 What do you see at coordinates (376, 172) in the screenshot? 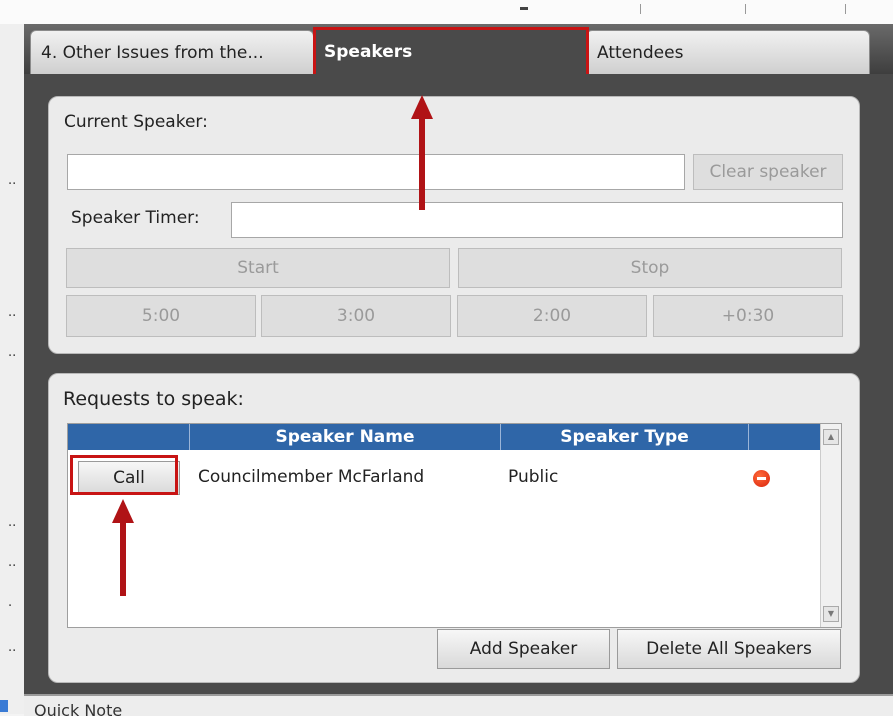
I see `current-speaker-input` at bounding box center [376, 172].